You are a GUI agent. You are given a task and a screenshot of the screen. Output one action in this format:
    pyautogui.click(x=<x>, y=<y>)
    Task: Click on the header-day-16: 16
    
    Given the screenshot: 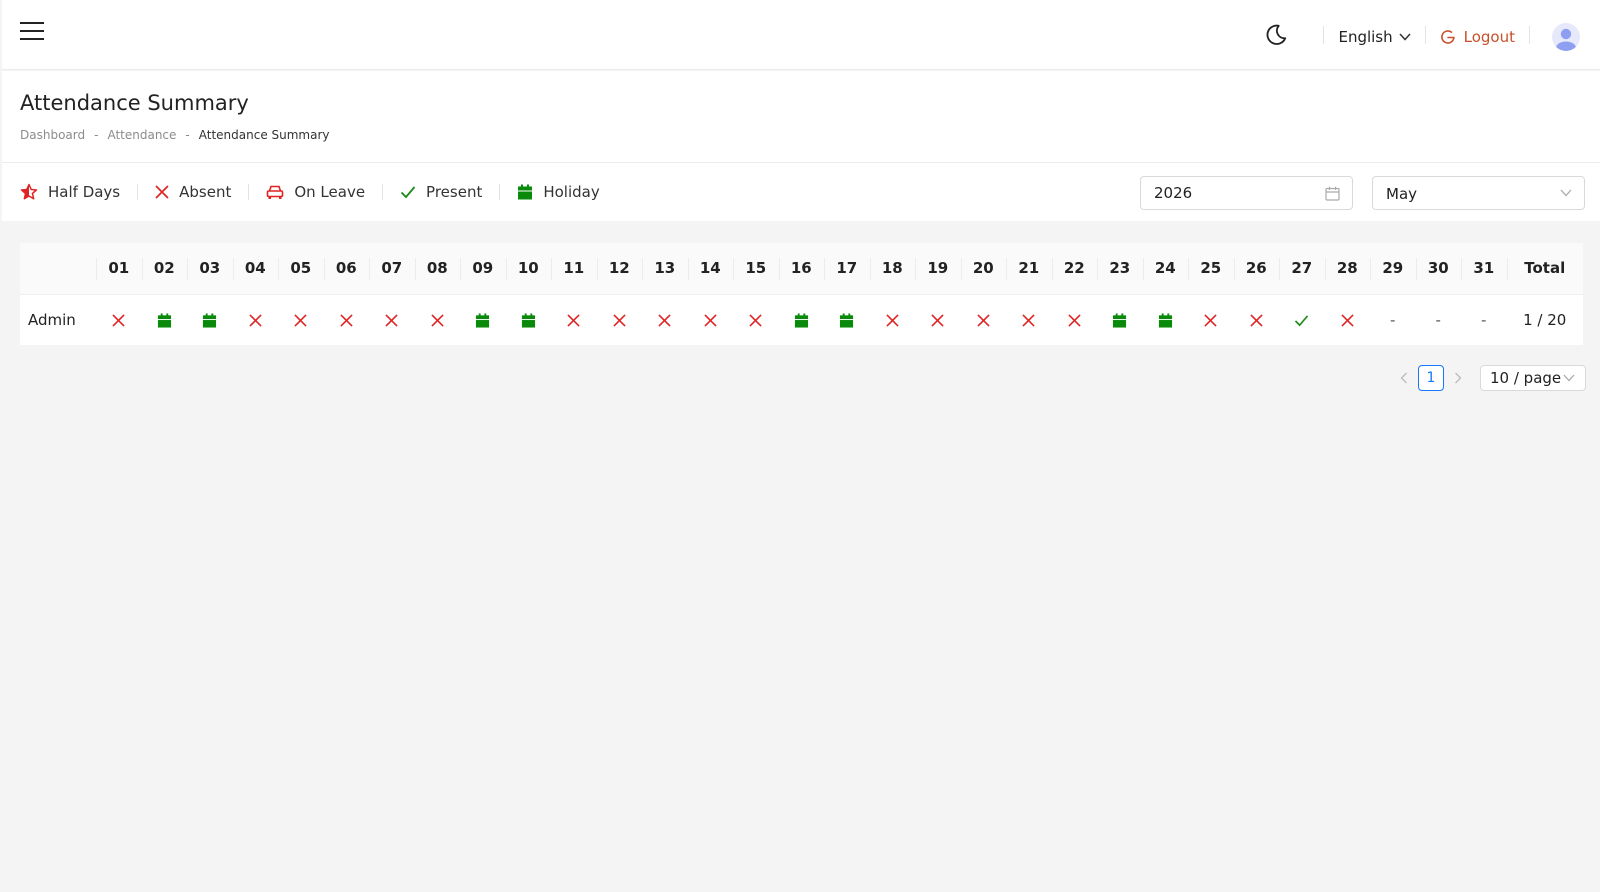 What is the action you would take?
    pyautogui.click(x=801, y=269)
    